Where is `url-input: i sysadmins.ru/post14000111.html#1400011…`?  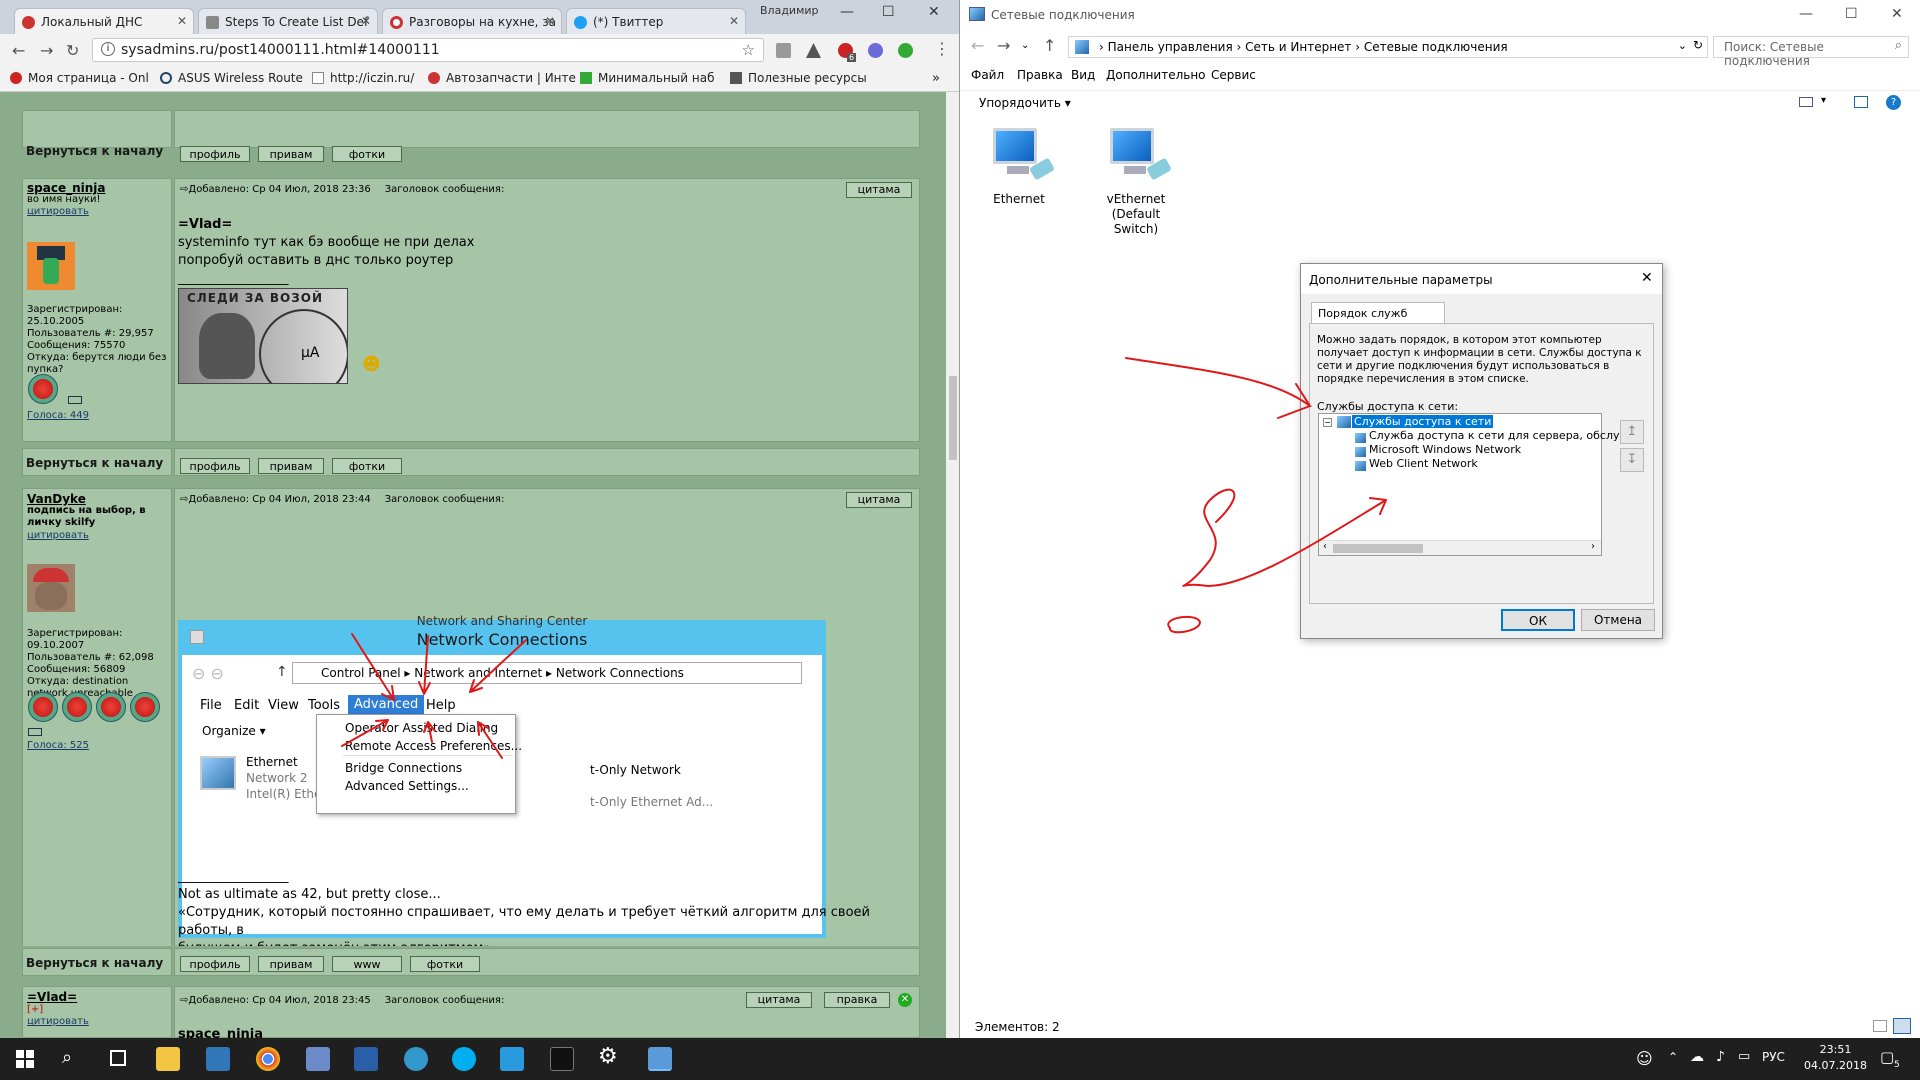
url-input: i sysadmins.ru/post14000111.html#1400011… is located at coordinates (428, 50).